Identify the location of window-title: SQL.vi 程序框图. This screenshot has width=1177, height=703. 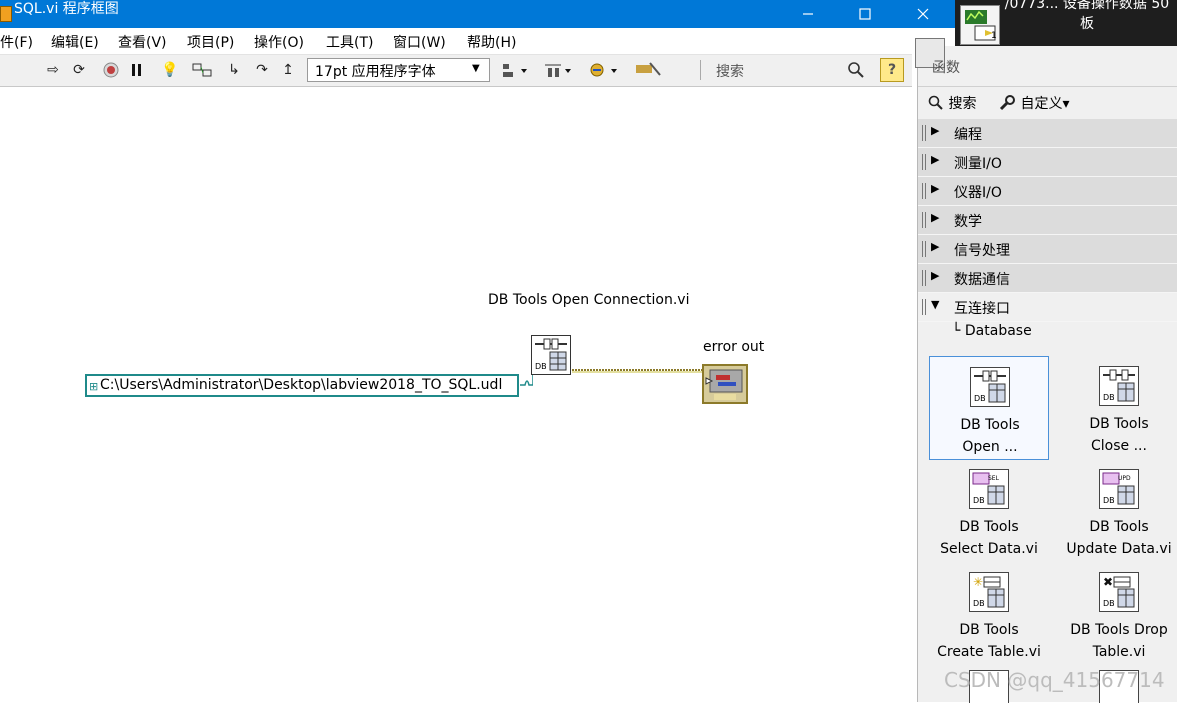
(66, 9).